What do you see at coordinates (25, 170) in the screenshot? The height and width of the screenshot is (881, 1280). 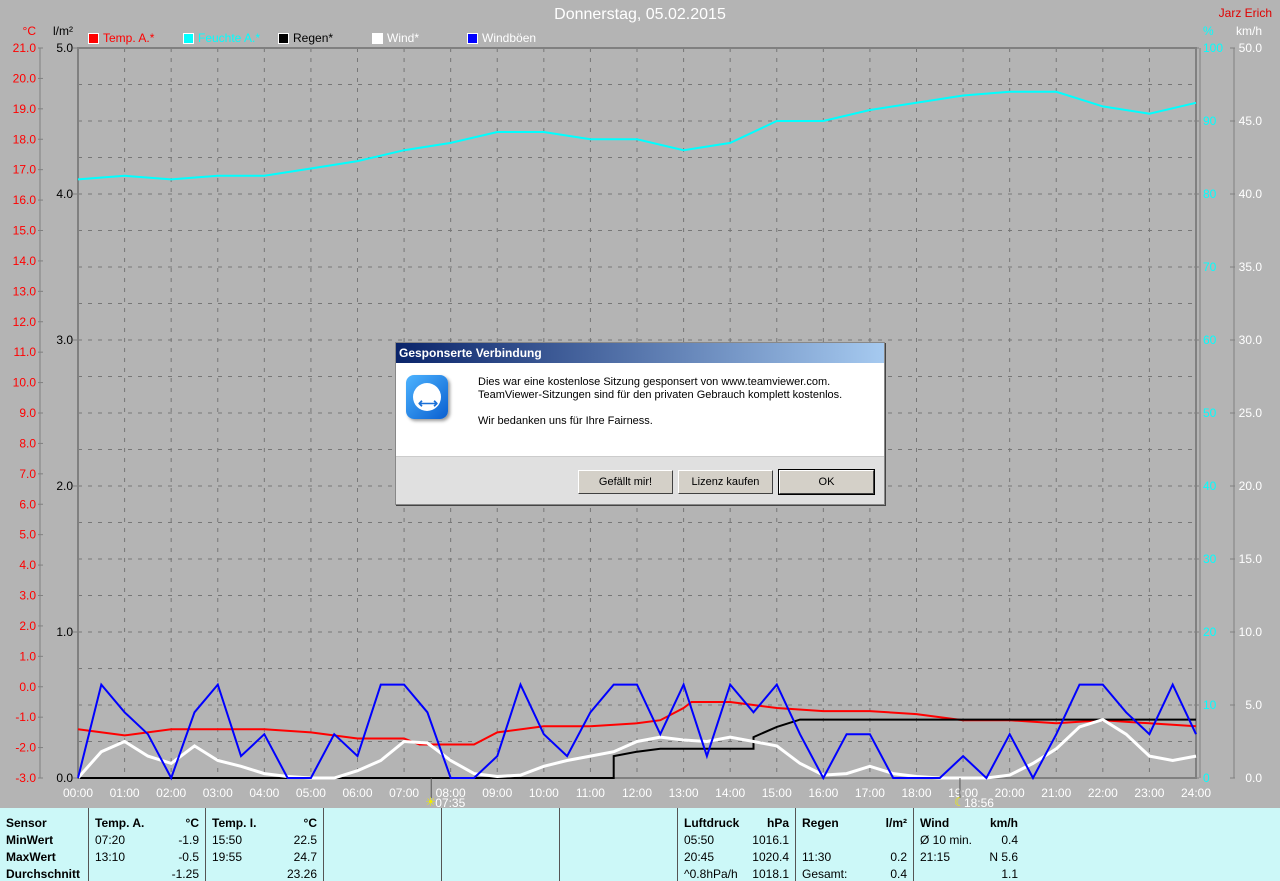 I see `temp-axis-tick-label: 17.0` at bounding box center [25, 170].